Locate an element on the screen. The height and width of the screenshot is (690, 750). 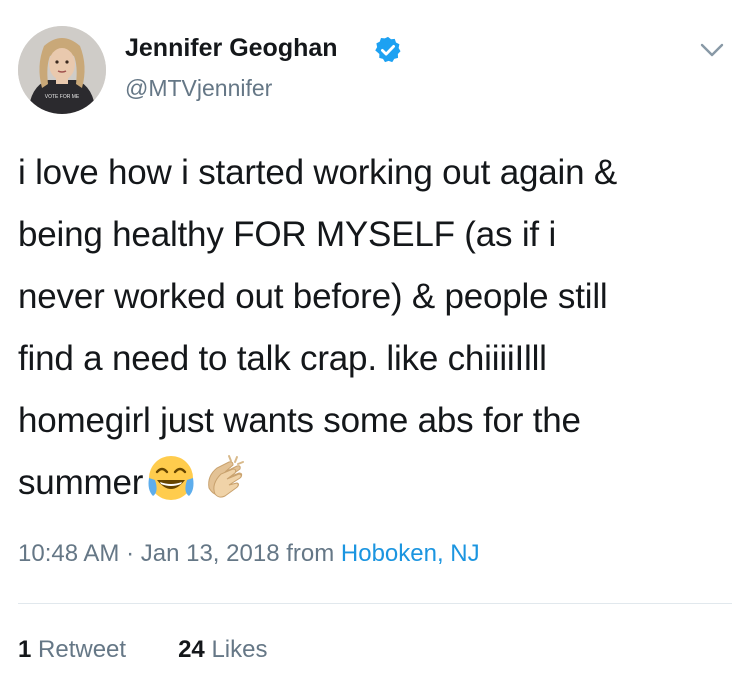
divider is located at coordinates (375, 603).